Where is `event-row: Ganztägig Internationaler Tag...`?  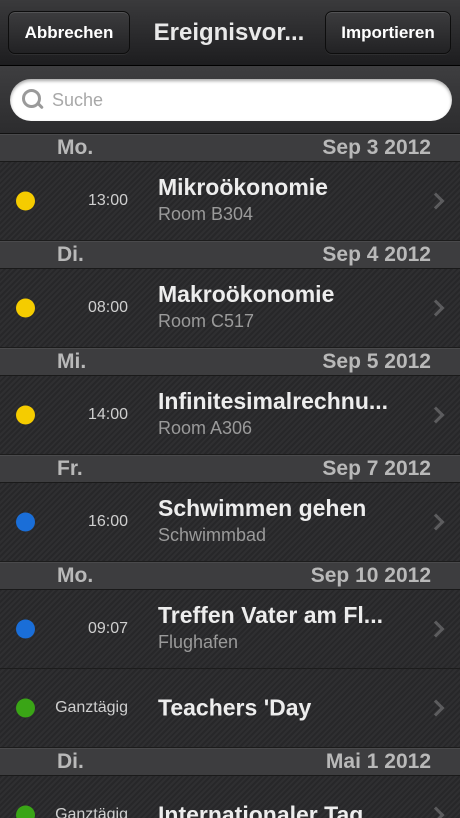
event-row: Ganztägig Internationaler Tag... is located at coordinates (230, 797).